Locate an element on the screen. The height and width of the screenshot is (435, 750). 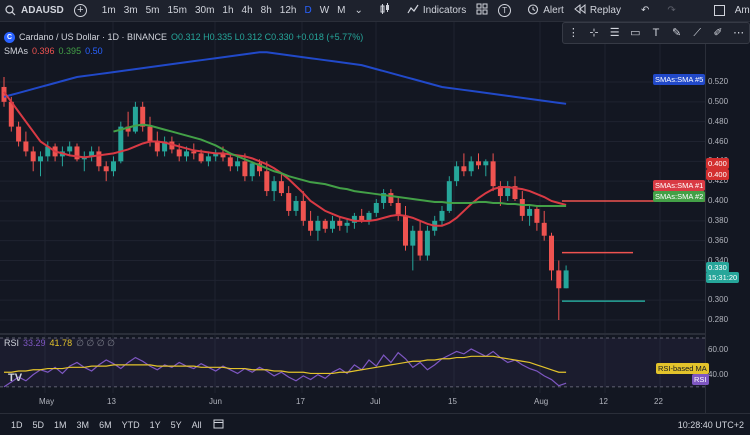
drag-handle-icon: ⋮ is located at coordinates (573, 33).